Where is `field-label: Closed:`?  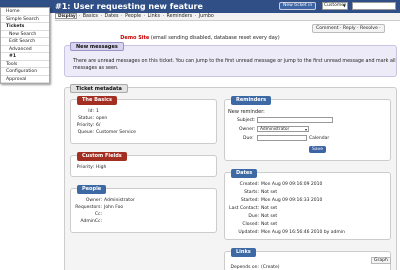
field-label: Closed: is located at coordinates (250, 224).